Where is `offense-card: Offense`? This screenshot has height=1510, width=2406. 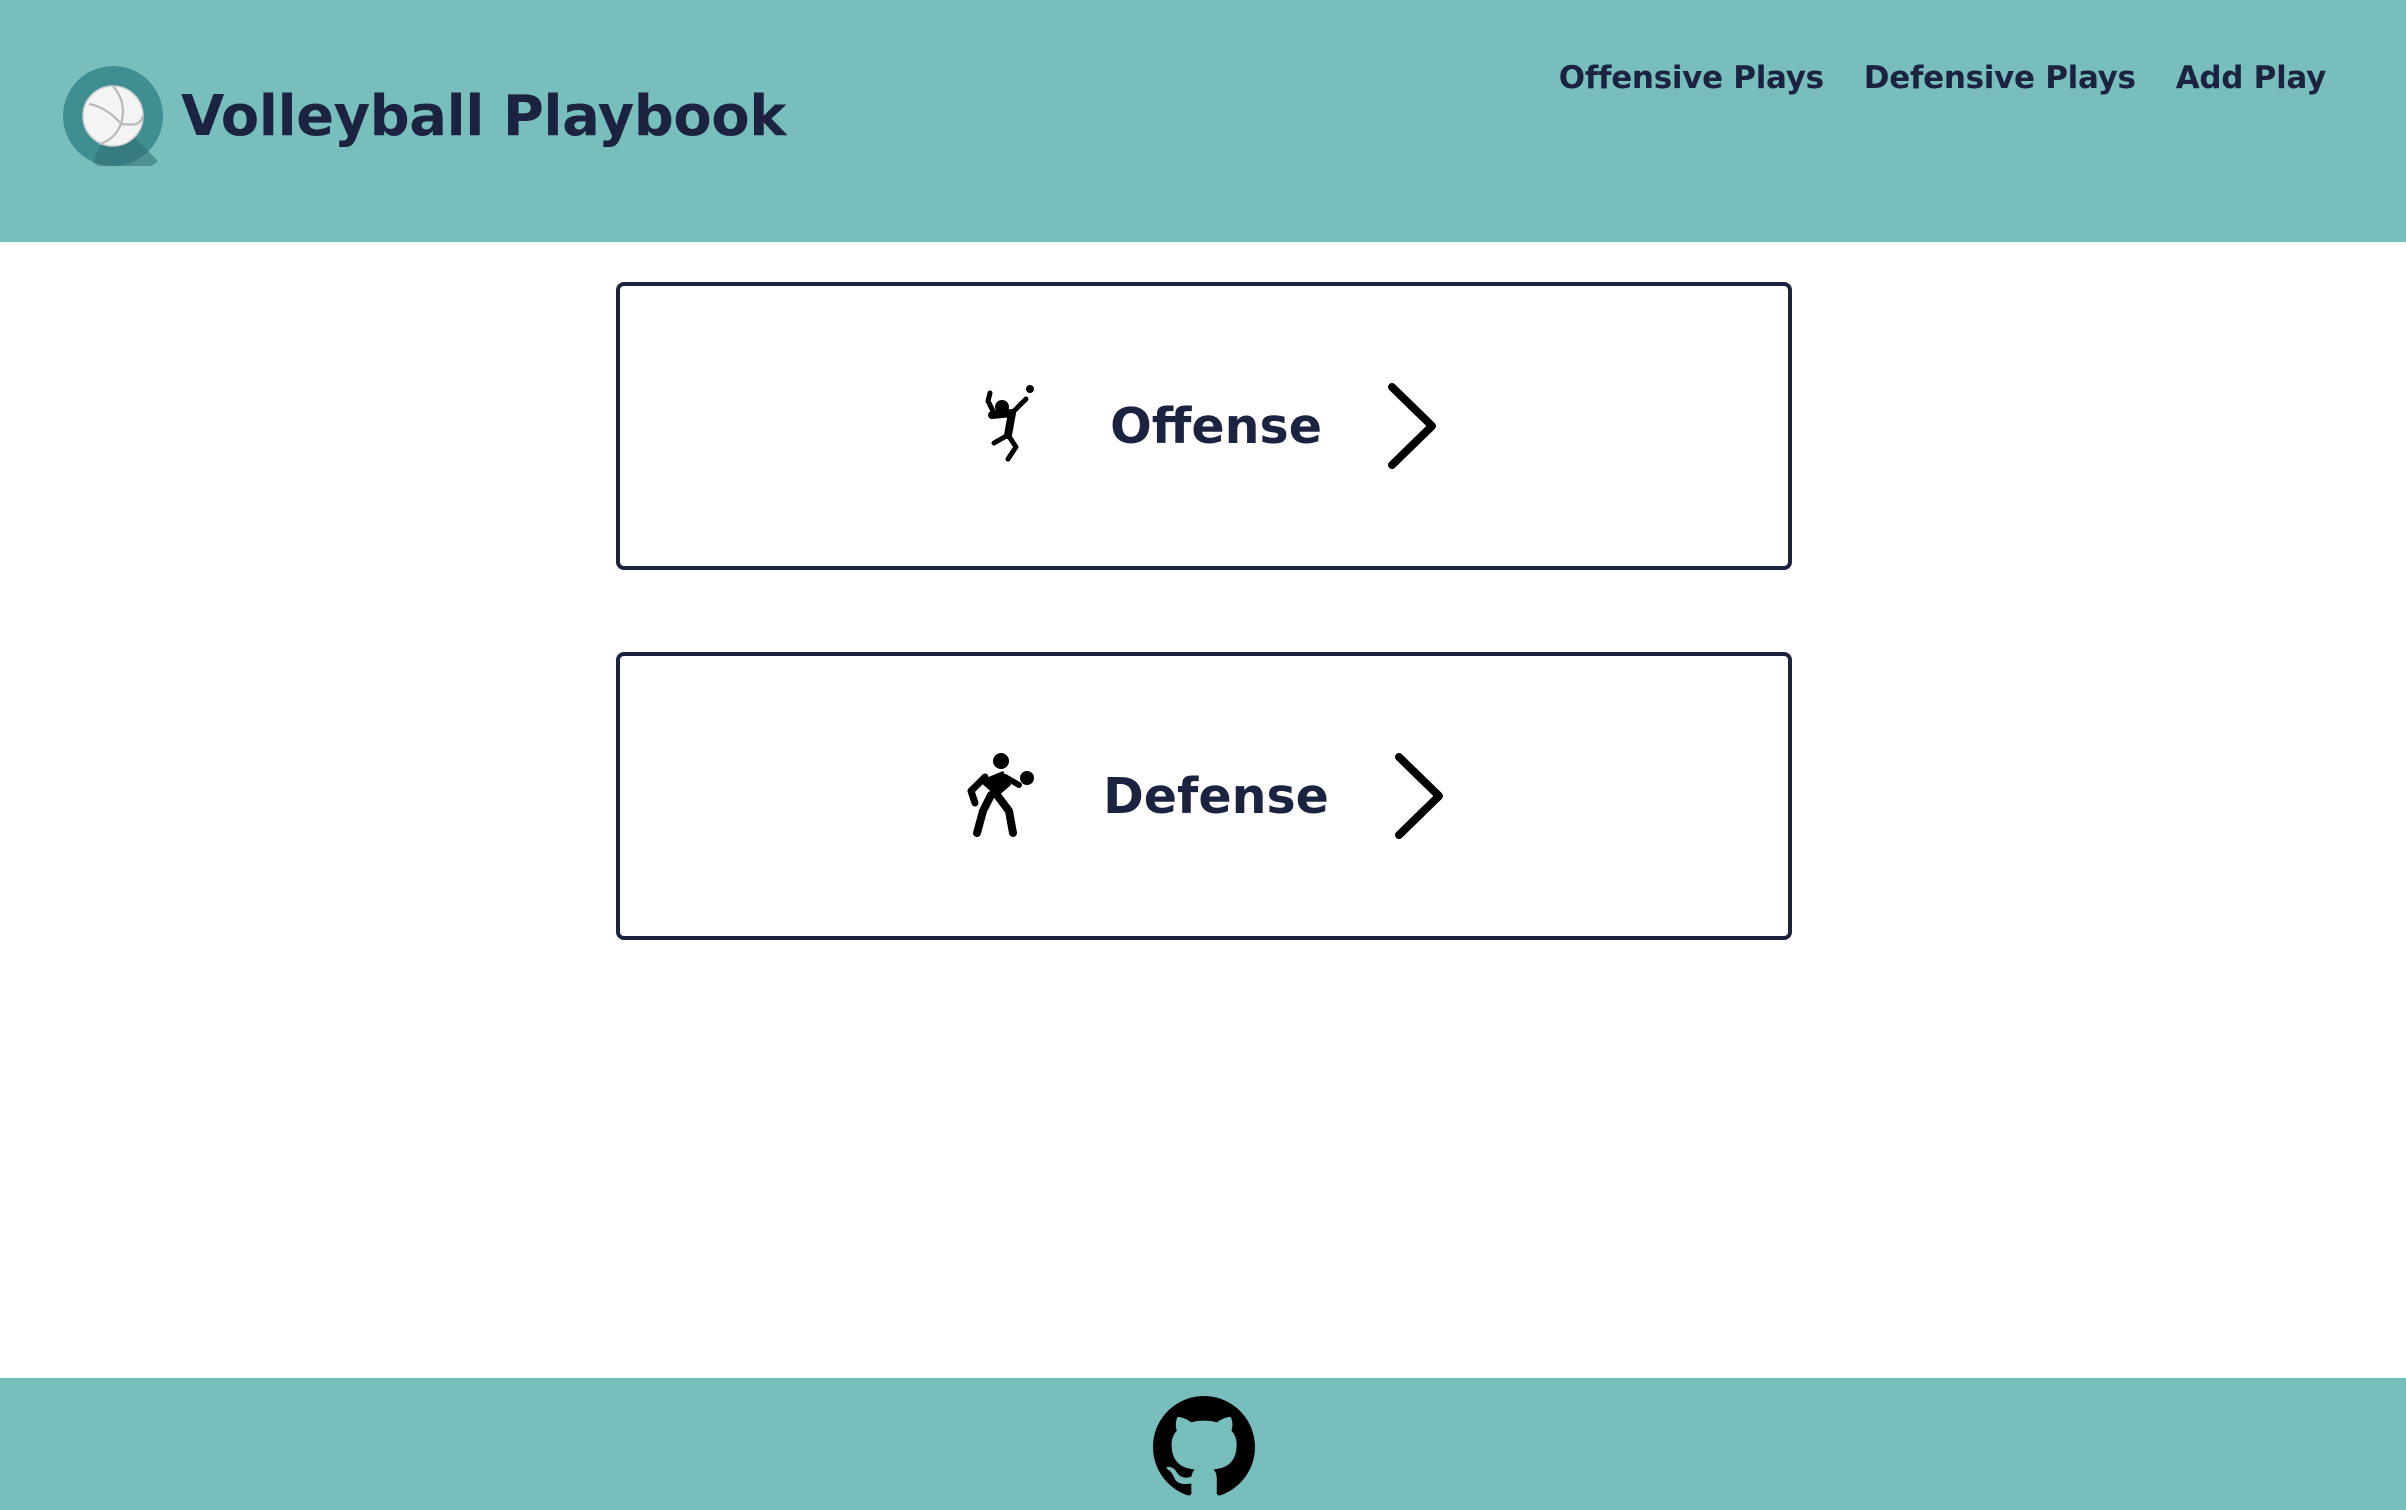 offense-card: Offense is located at coordinates (1204, 426).